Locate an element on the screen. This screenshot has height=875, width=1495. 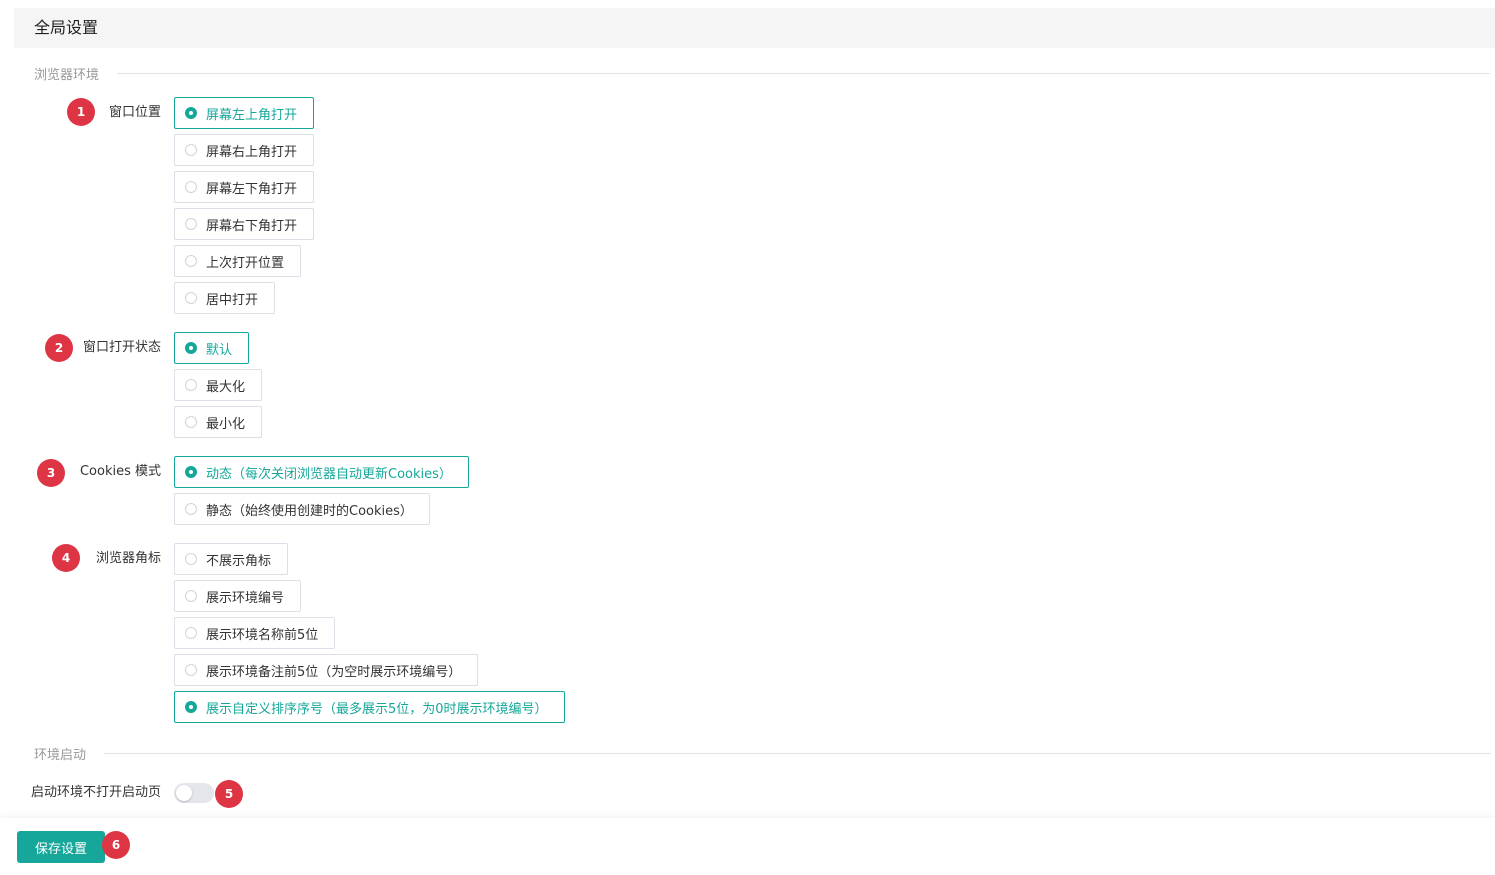
page-header: 全局设置 is located at coordinates (754, 28).